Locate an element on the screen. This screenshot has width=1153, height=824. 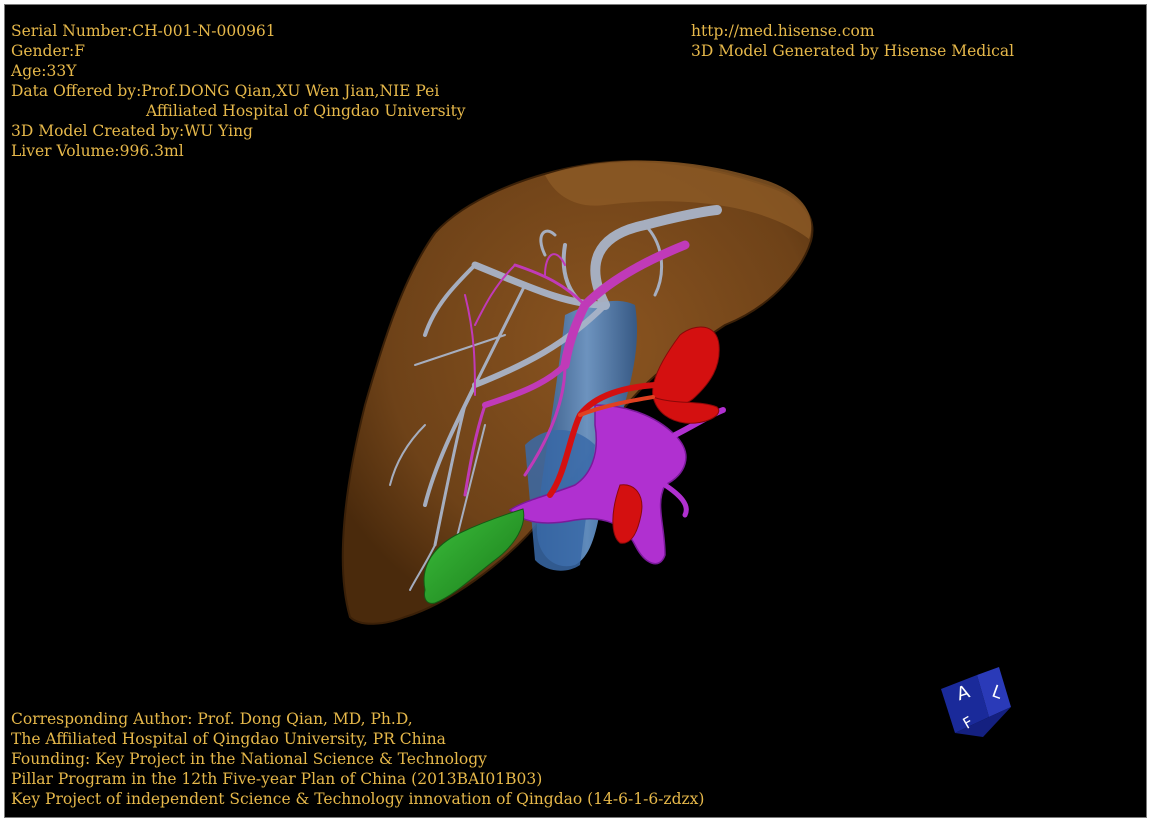
model-created-by: 3D Model Created by:WU Ying is located at coordinates (132, 131).